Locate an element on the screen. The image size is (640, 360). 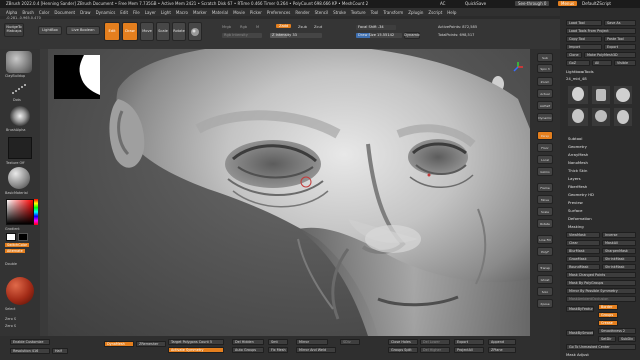
default-script-button: DefaultZScript is located at coordinates (596, 3).